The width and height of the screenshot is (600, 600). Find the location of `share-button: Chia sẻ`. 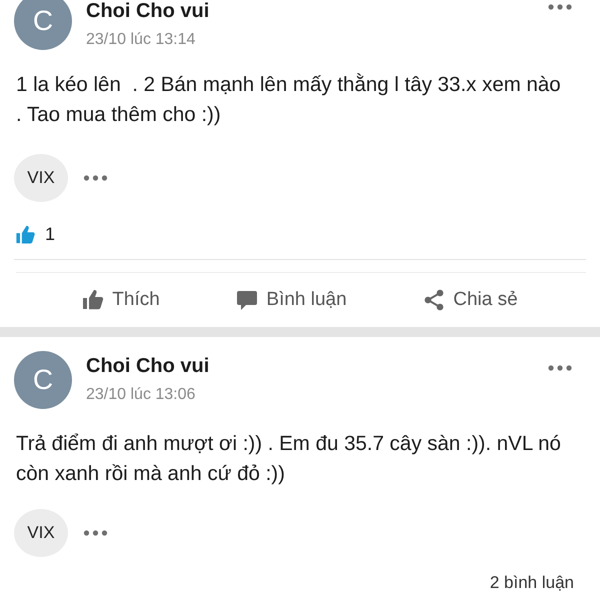

share-button: Chia sẻ is located at coordinates (470, 300).